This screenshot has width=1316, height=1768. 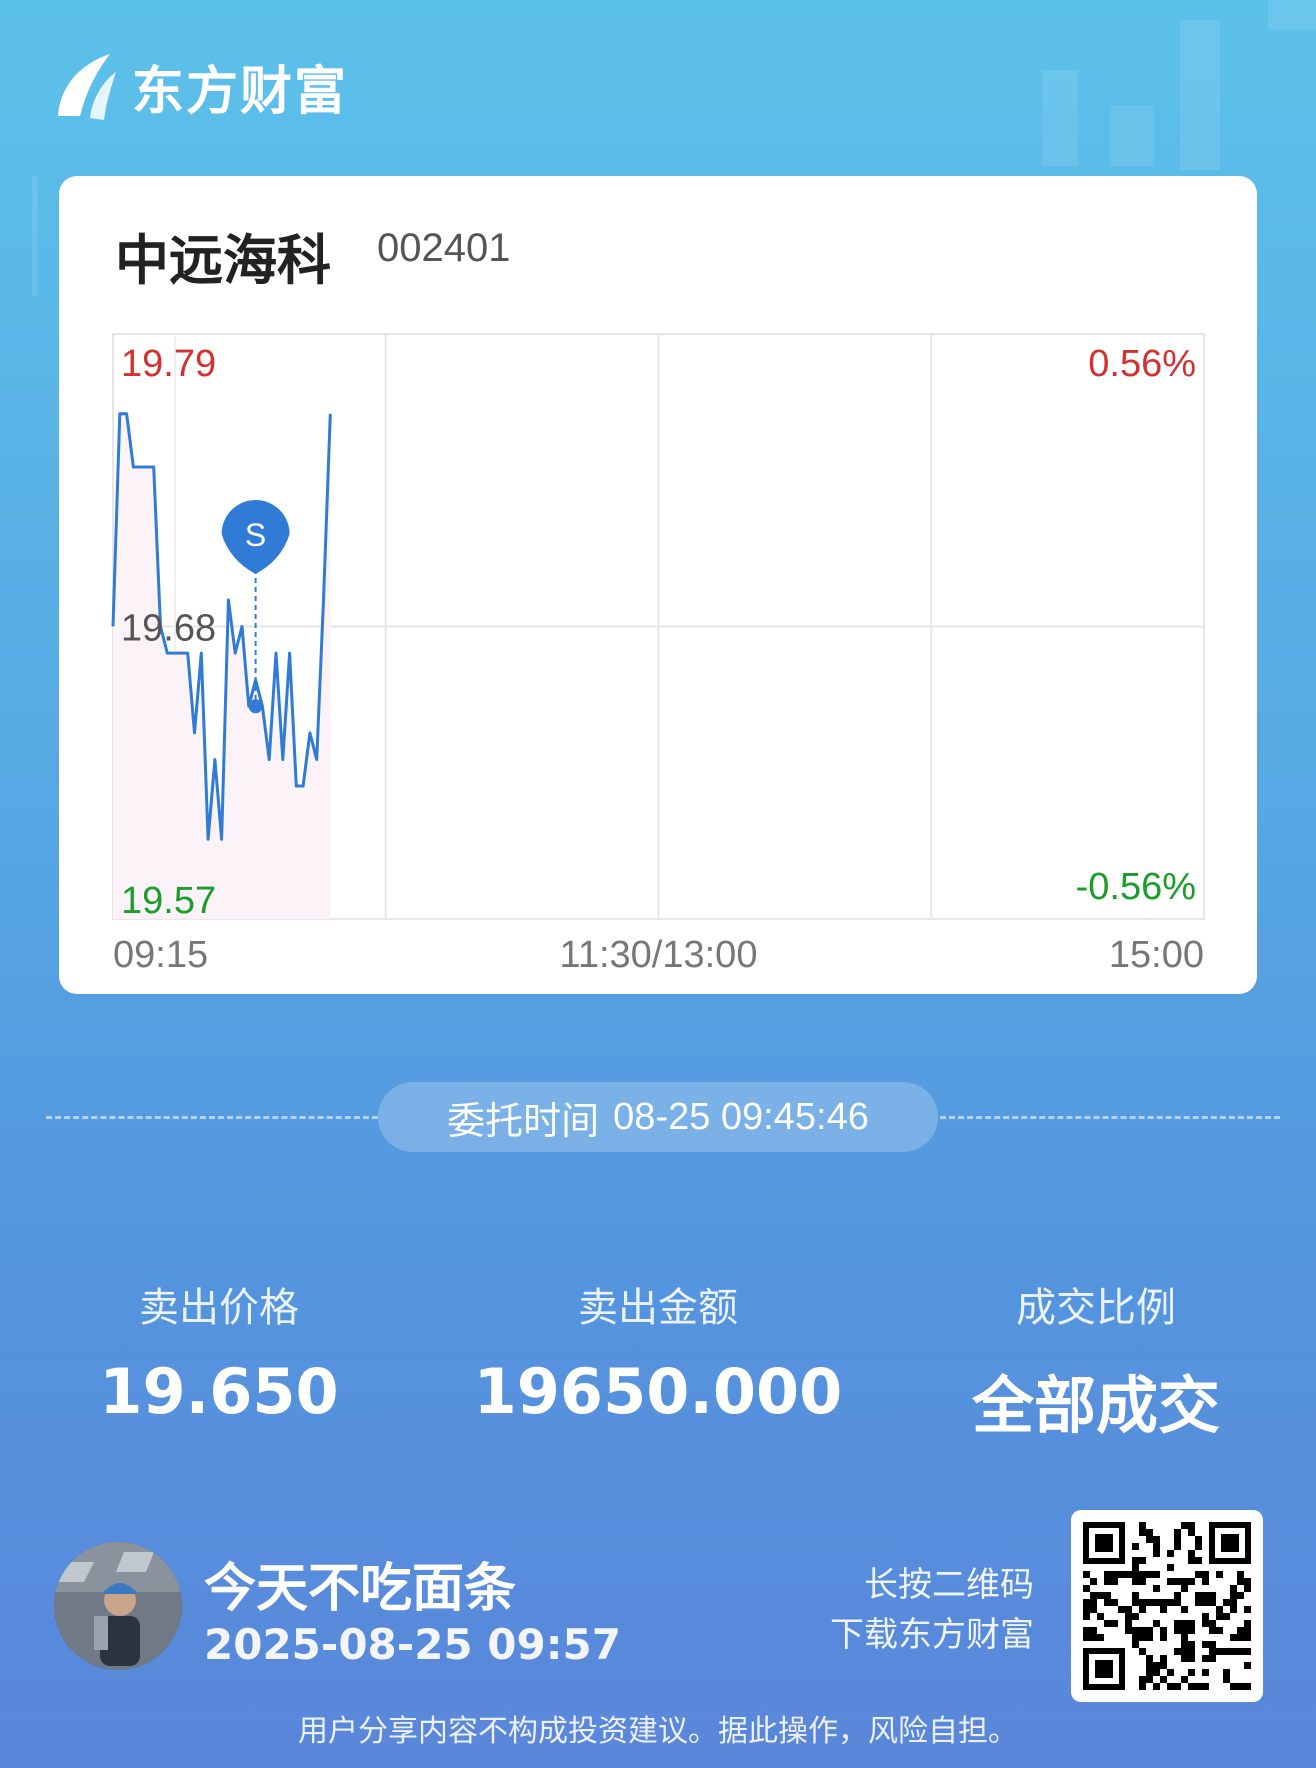 What do you see at coordinates (240, 91) in the screenshot?
I see `brand-name: 东方财富` at bounding box center [240, 91].